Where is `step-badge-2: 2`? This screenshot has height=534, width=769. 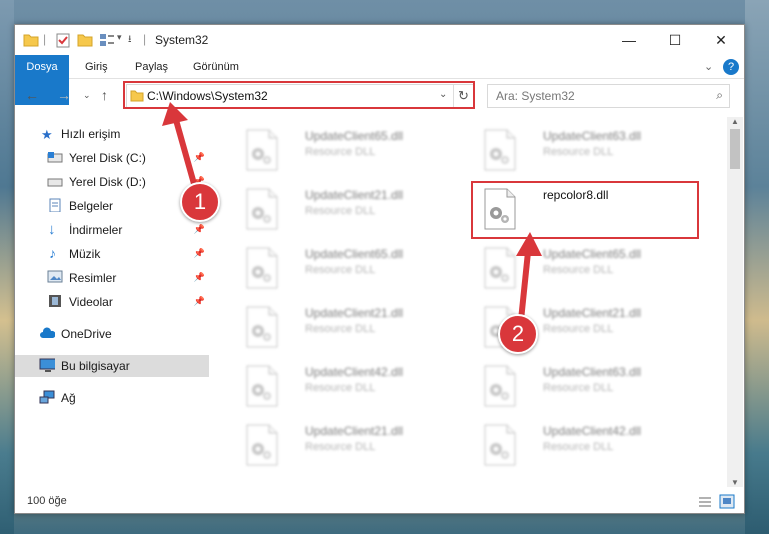
step-badge-2: 2 is located at coordinates (518, 334).